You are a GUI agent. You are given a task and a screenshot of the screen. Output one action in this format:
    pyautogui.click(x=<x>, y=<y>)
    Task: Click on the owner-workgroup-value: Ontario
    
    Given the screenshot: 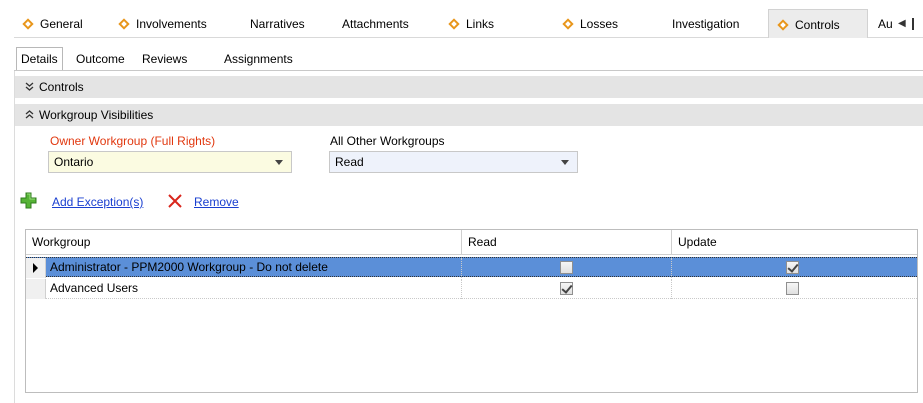 What is the action you would take?
    pyautogui.click(x=74, y=162)
    